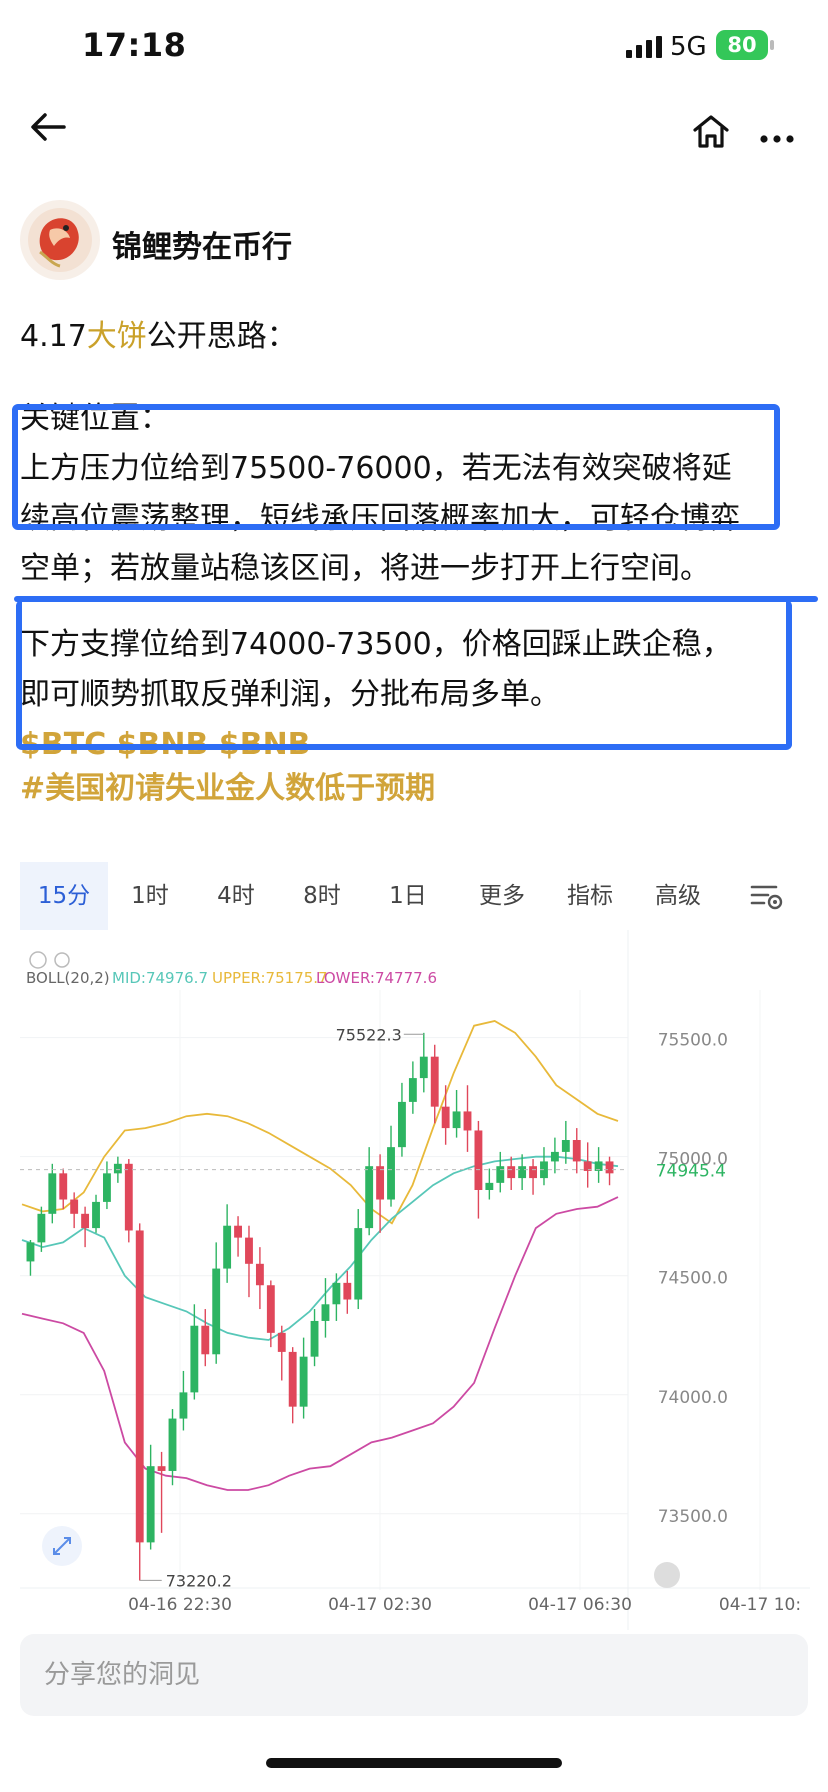  I want to click on timeframe-tabs: 15分 1时 4时 8时 1日 更多 指标 高级, so click(415, 896).